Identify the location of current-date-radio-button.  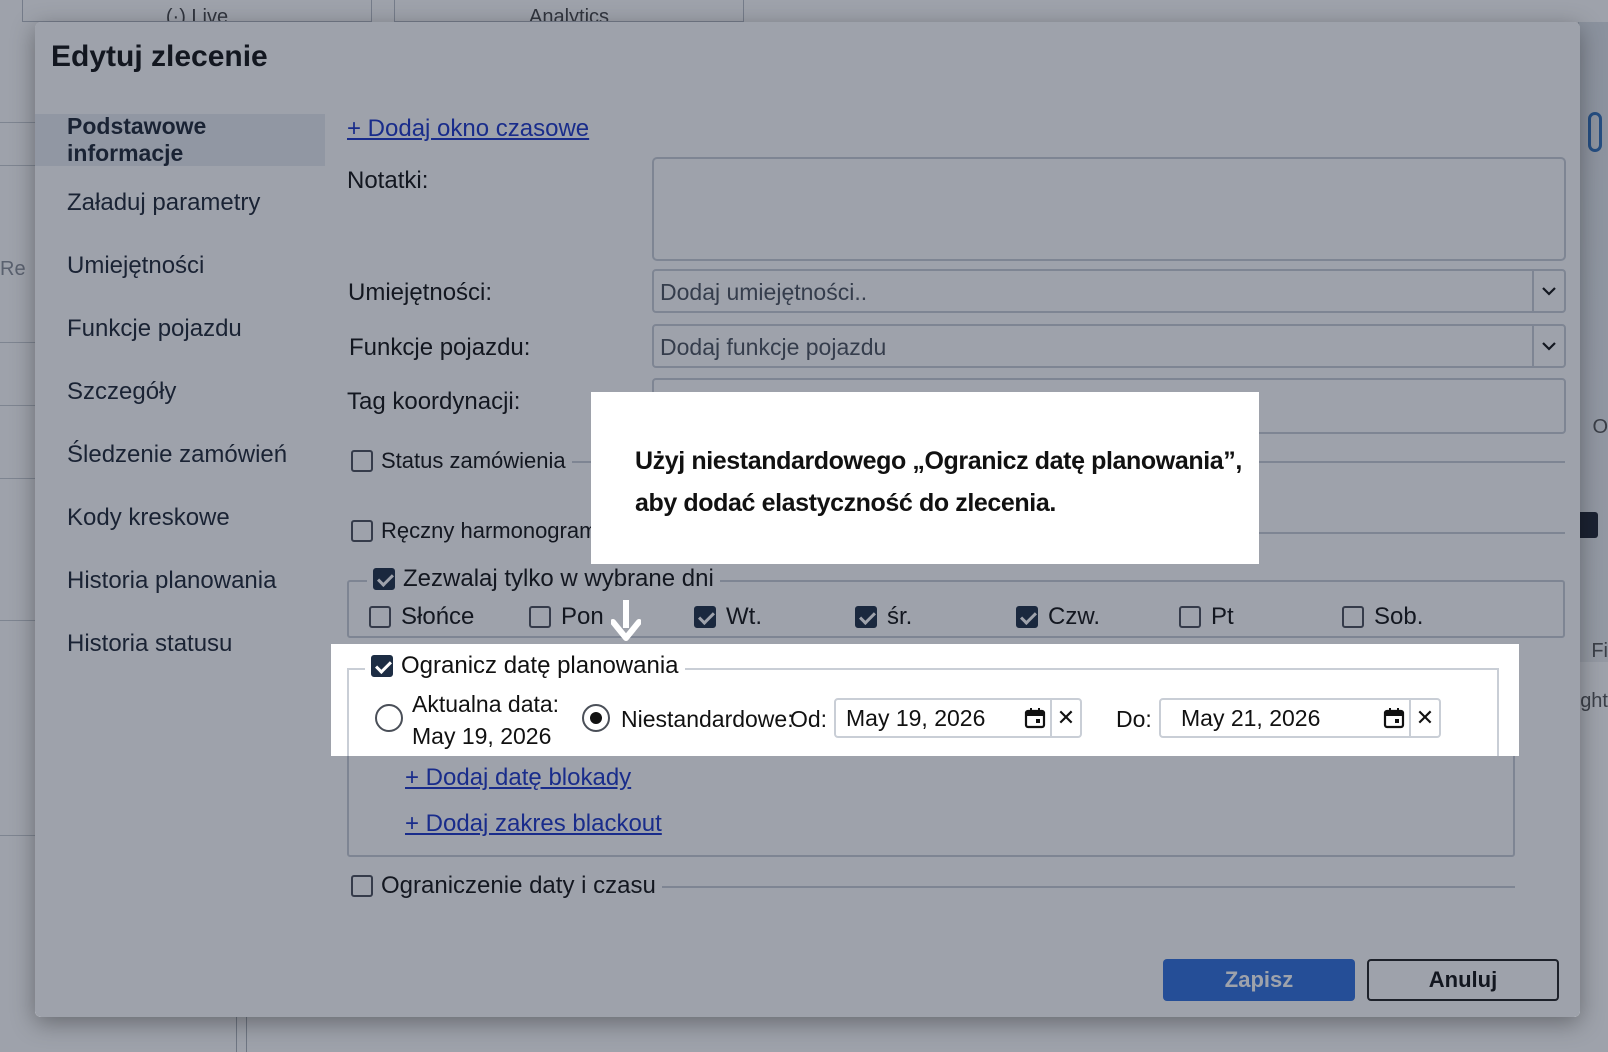
(389, 718).